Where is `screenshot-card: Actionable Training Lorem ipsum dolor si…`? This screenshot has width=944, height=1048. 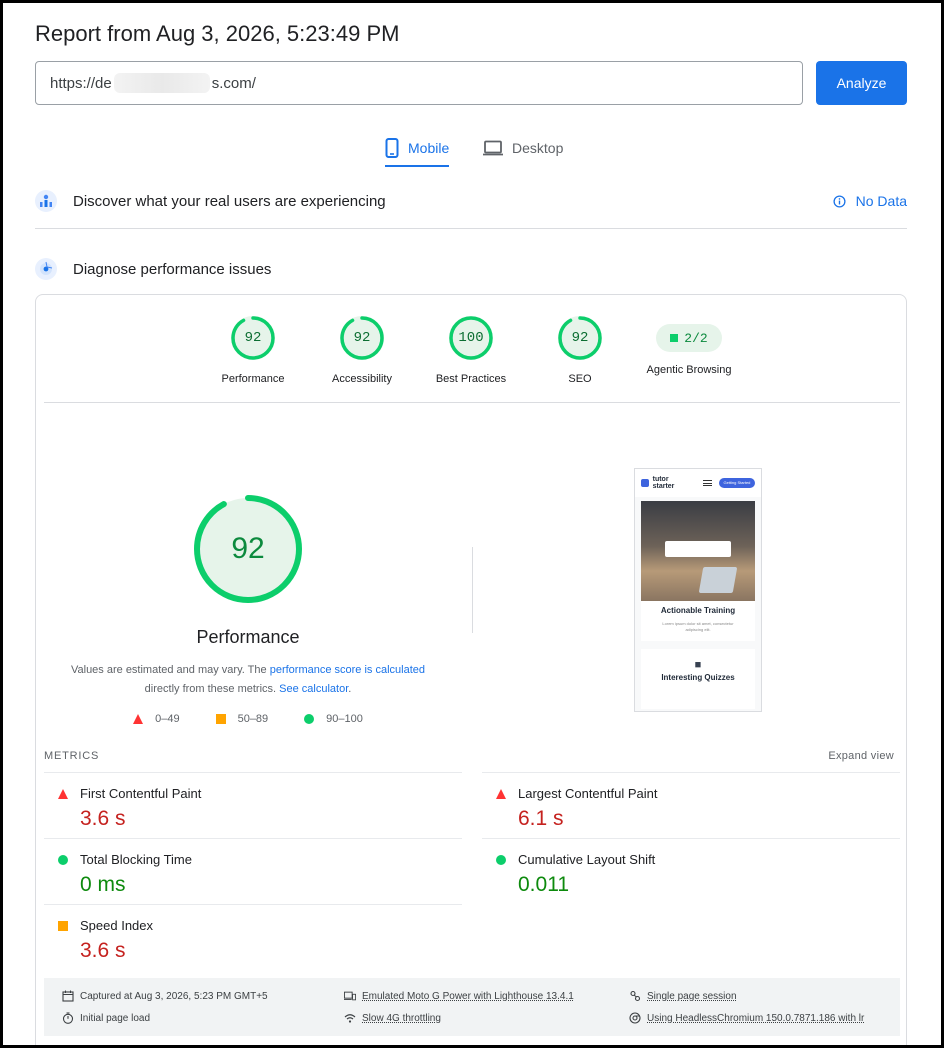 screenshot-card: Actionable Training Lorem ipsum dolor si… is located at coordinates (698, 571).